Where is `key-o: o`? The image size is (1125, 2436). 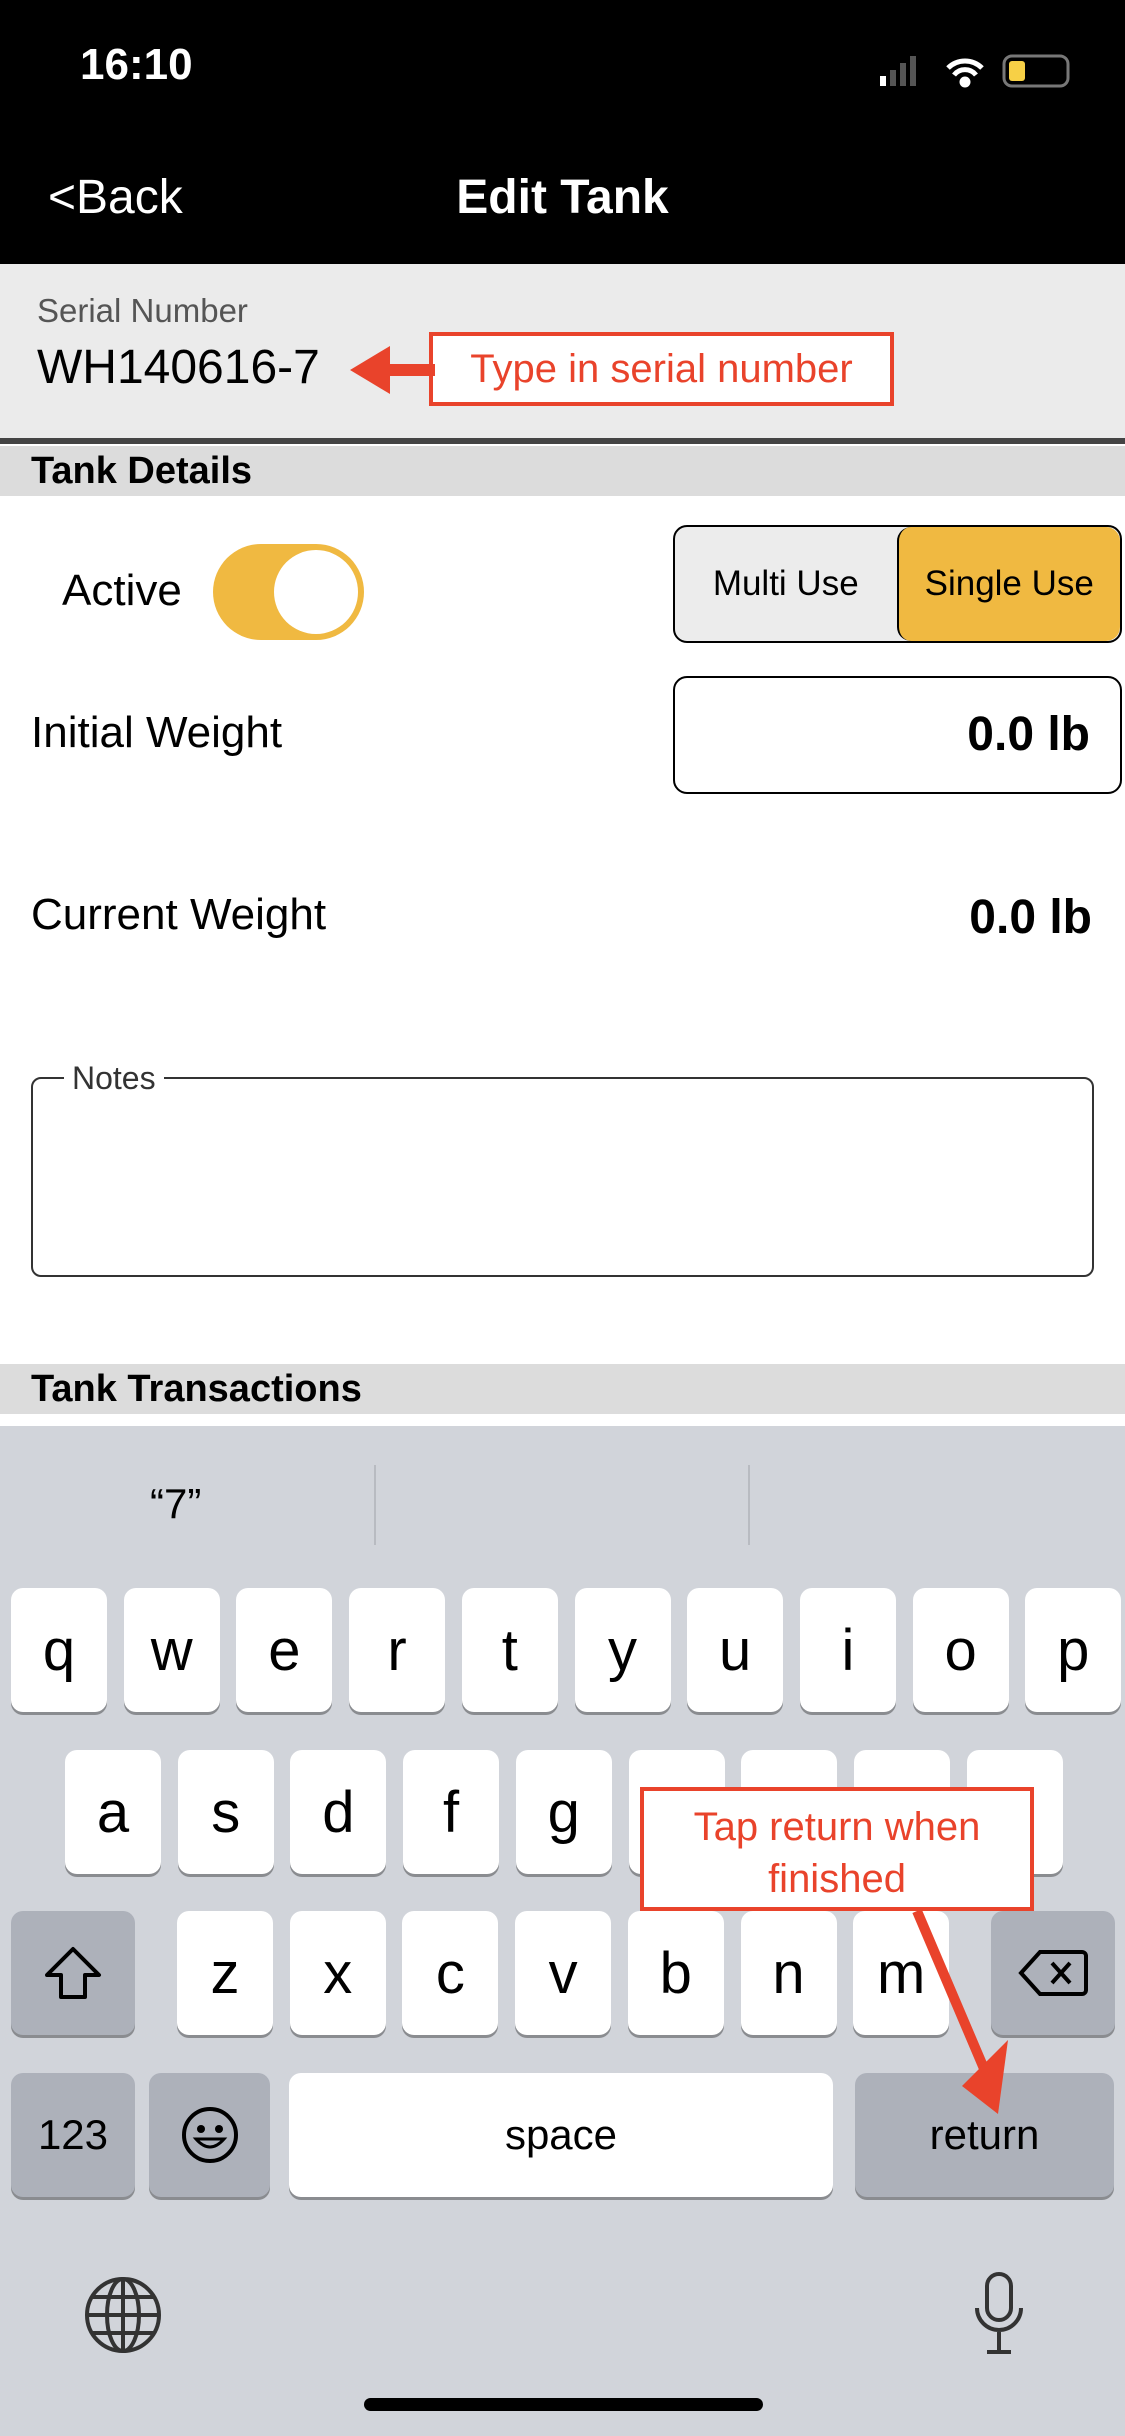 key-o: o is located at coordinates (960, 1650).